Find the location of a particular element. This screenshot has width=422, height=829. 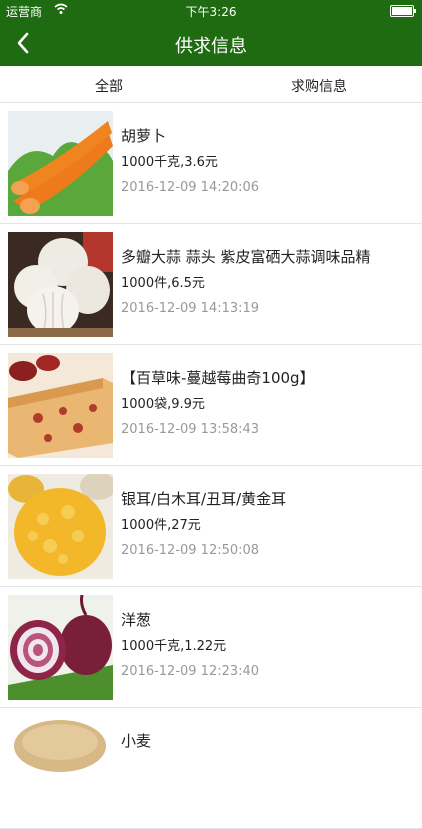

item-title: 银耳/白木耳/丑耳/黄金耳 is located at coordinates (204, 499).